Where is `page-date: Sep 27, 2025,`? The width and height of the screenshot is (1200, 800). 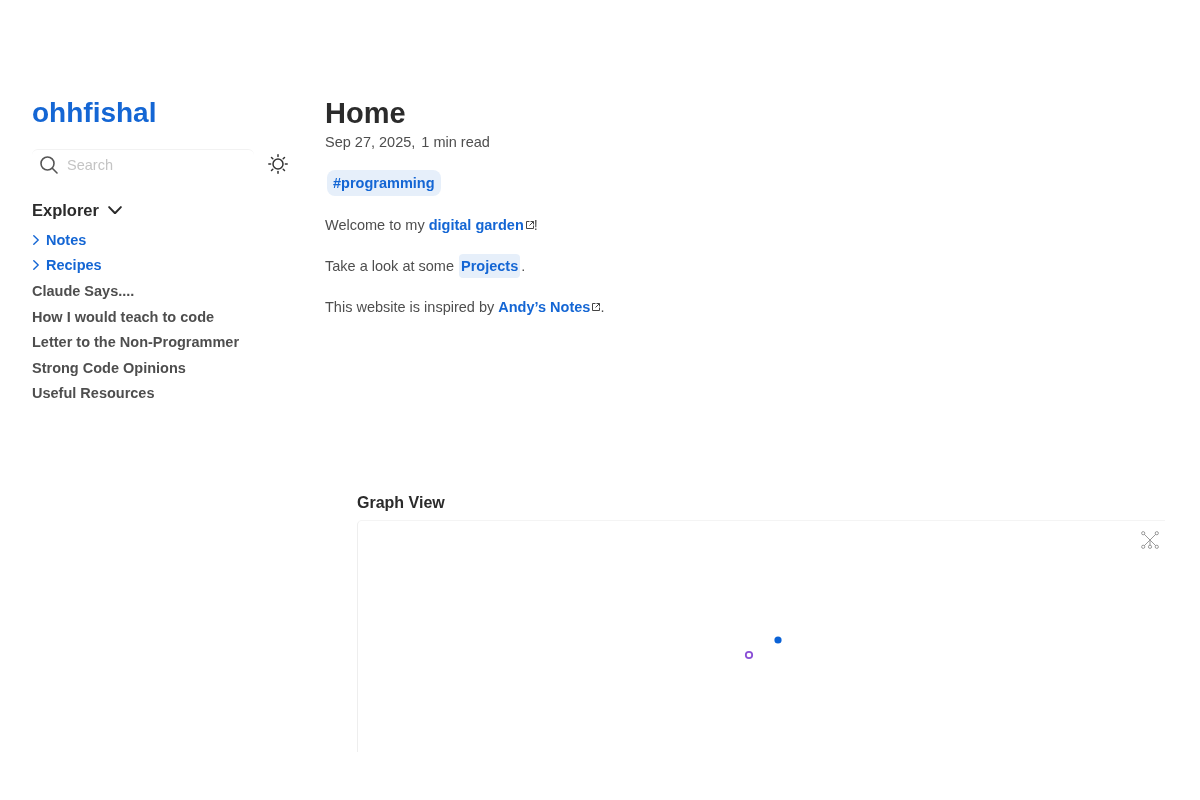
page-date: Sep 27, 2025, is located at coordinates (370, 142).